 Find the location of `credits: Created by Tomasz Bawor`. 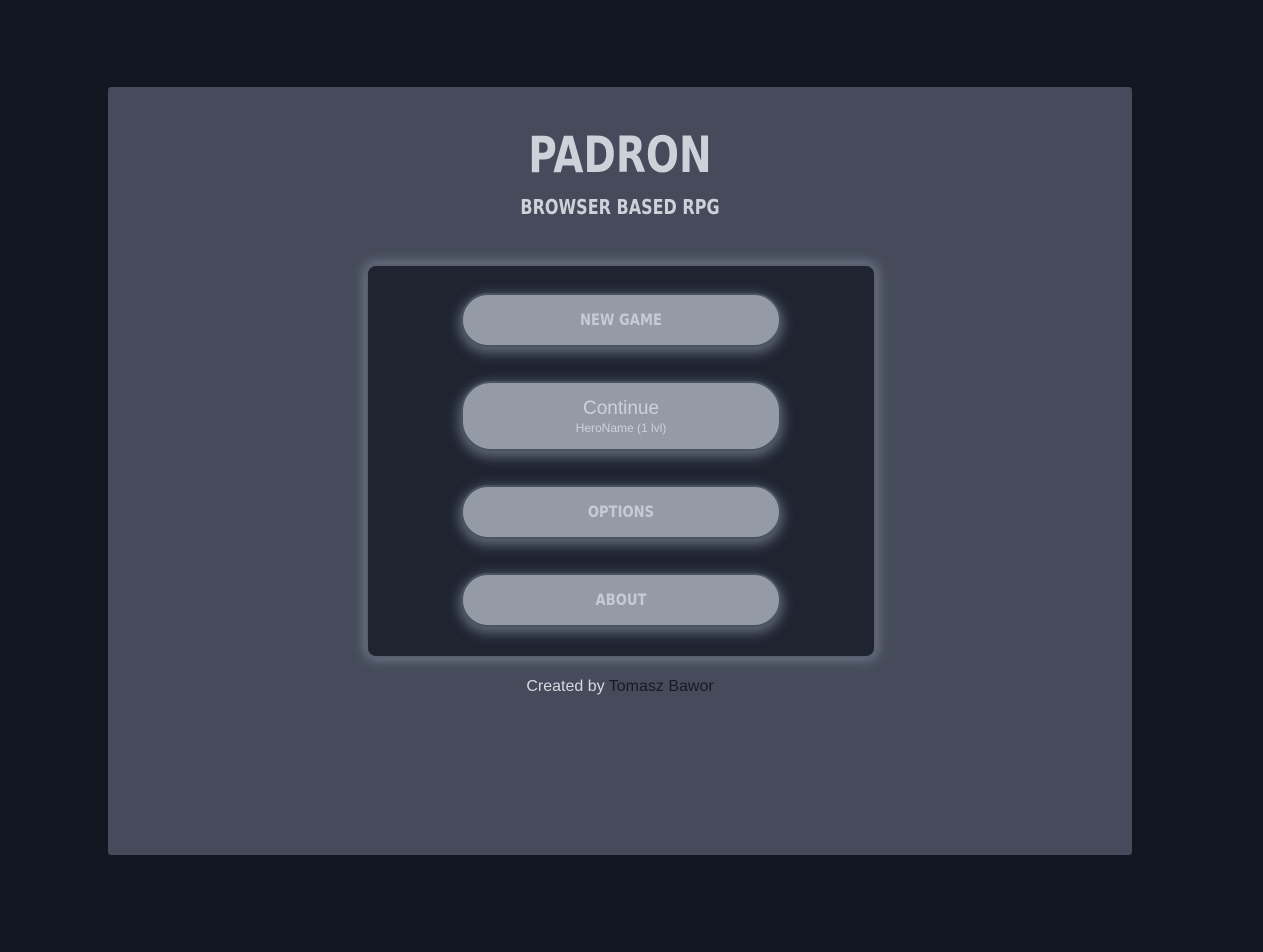

credits: Created by Tomasz Bawor is located at coordinates (620, 687).